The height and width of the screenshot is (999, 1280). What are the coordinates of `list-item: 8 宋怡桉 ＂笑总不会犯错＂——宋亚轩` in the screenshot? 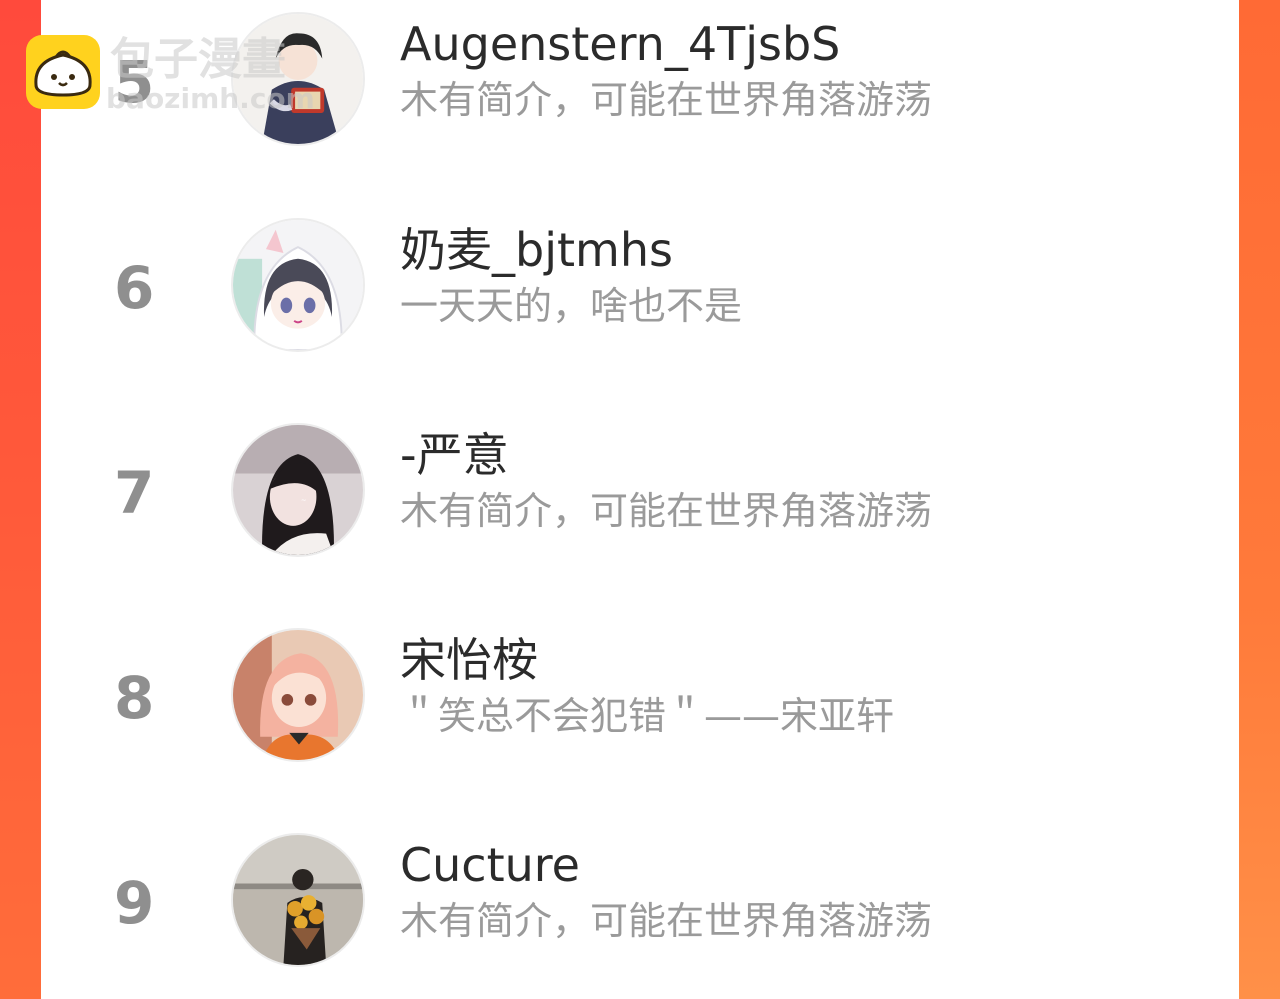 It's located at (640, 698).